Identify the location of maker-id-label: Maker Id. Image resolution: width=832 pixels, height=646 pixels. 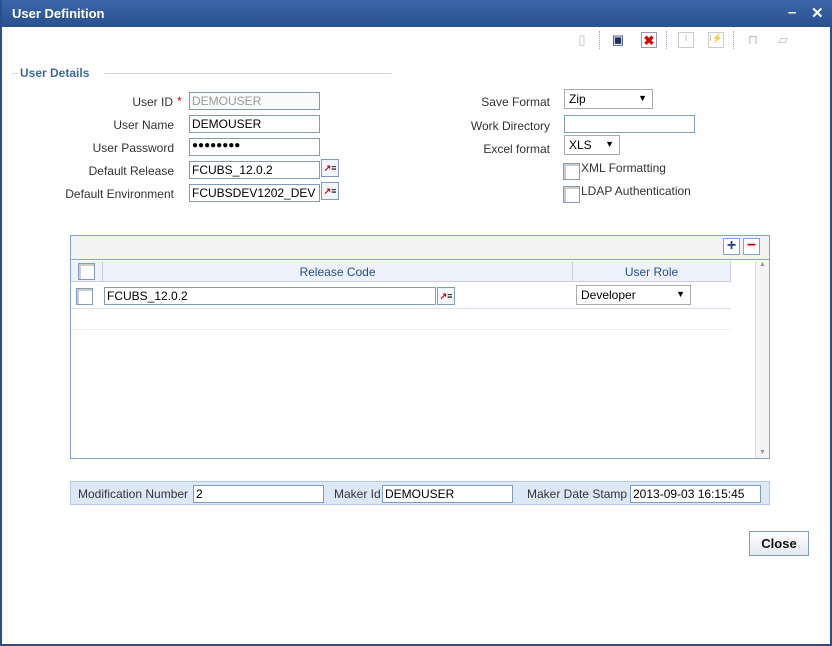
(357, 494).